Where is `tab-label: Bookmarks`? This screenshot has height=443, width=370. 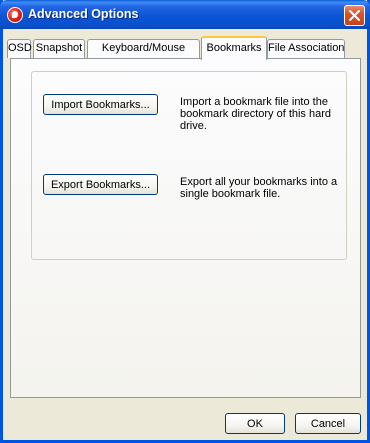 tab-label: Bookmarks is located at coordinates (234, 48).